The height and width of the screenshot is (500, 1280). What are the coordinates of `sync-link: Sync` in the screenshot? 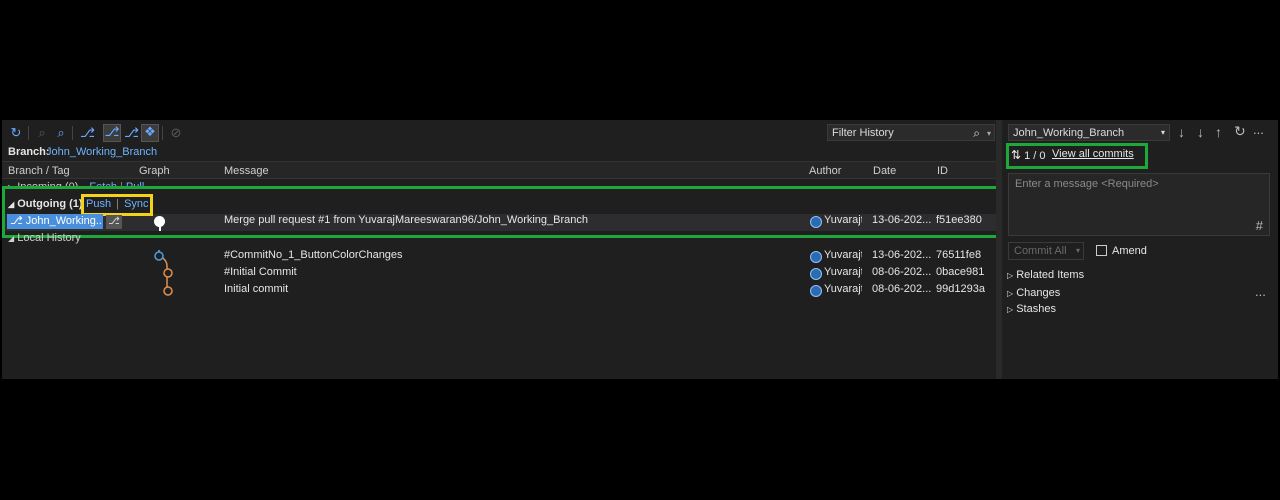 It's located at (136, 204).